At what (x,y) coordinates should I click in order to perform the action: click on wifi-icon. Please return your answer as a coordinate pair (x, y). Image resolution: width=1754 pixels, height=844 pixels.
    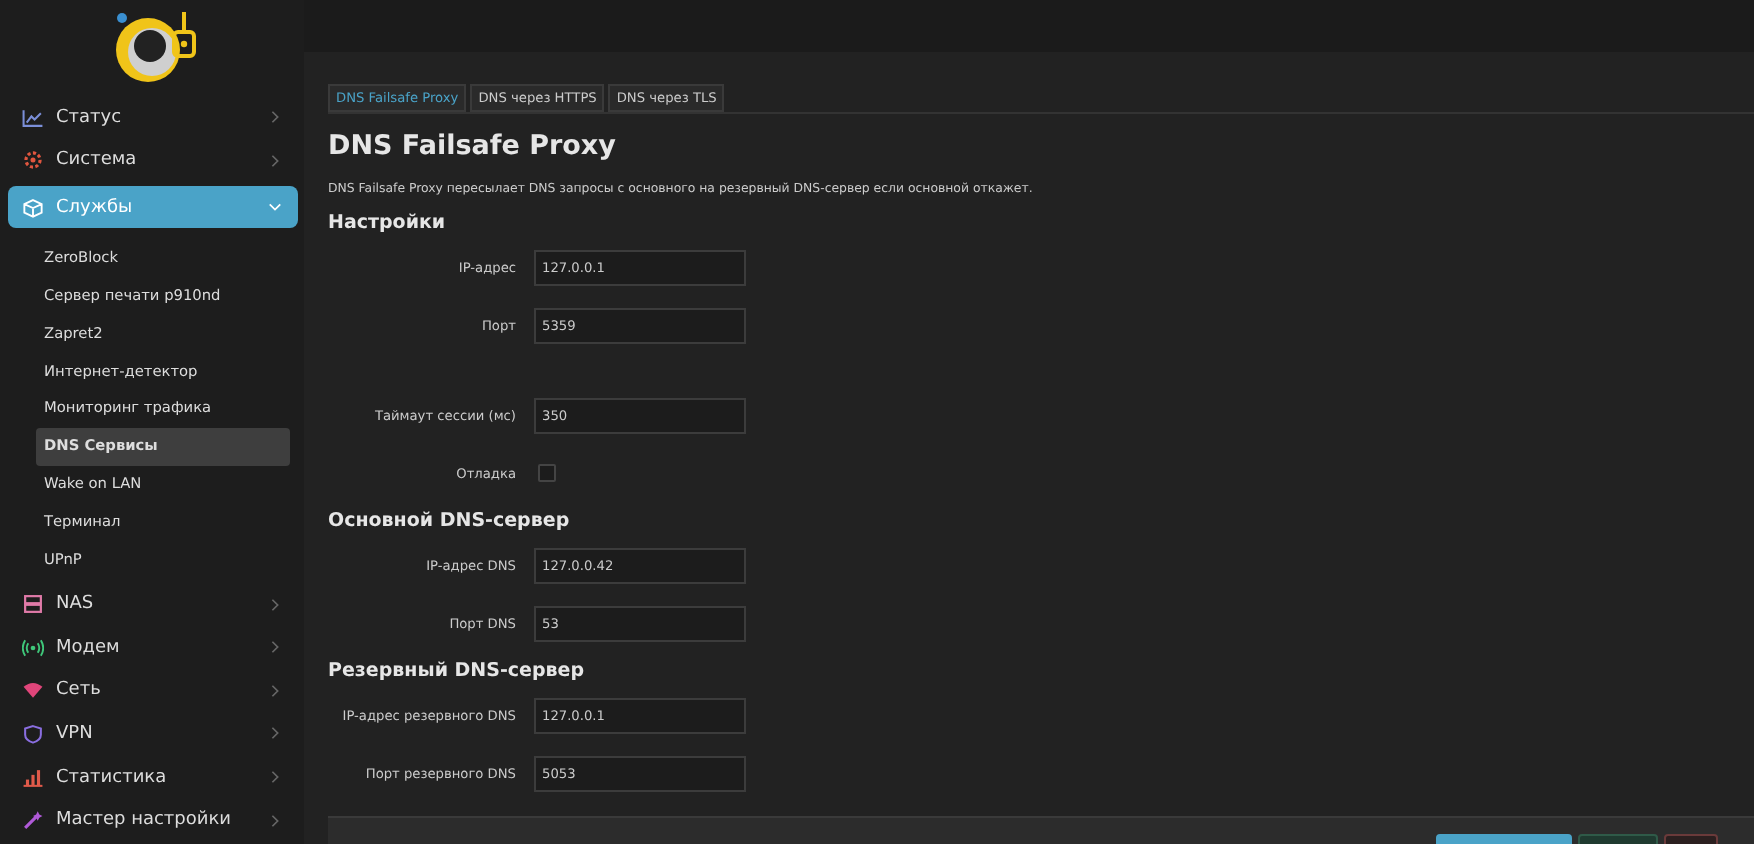
    Looking at the image, I should click on (33, 690).